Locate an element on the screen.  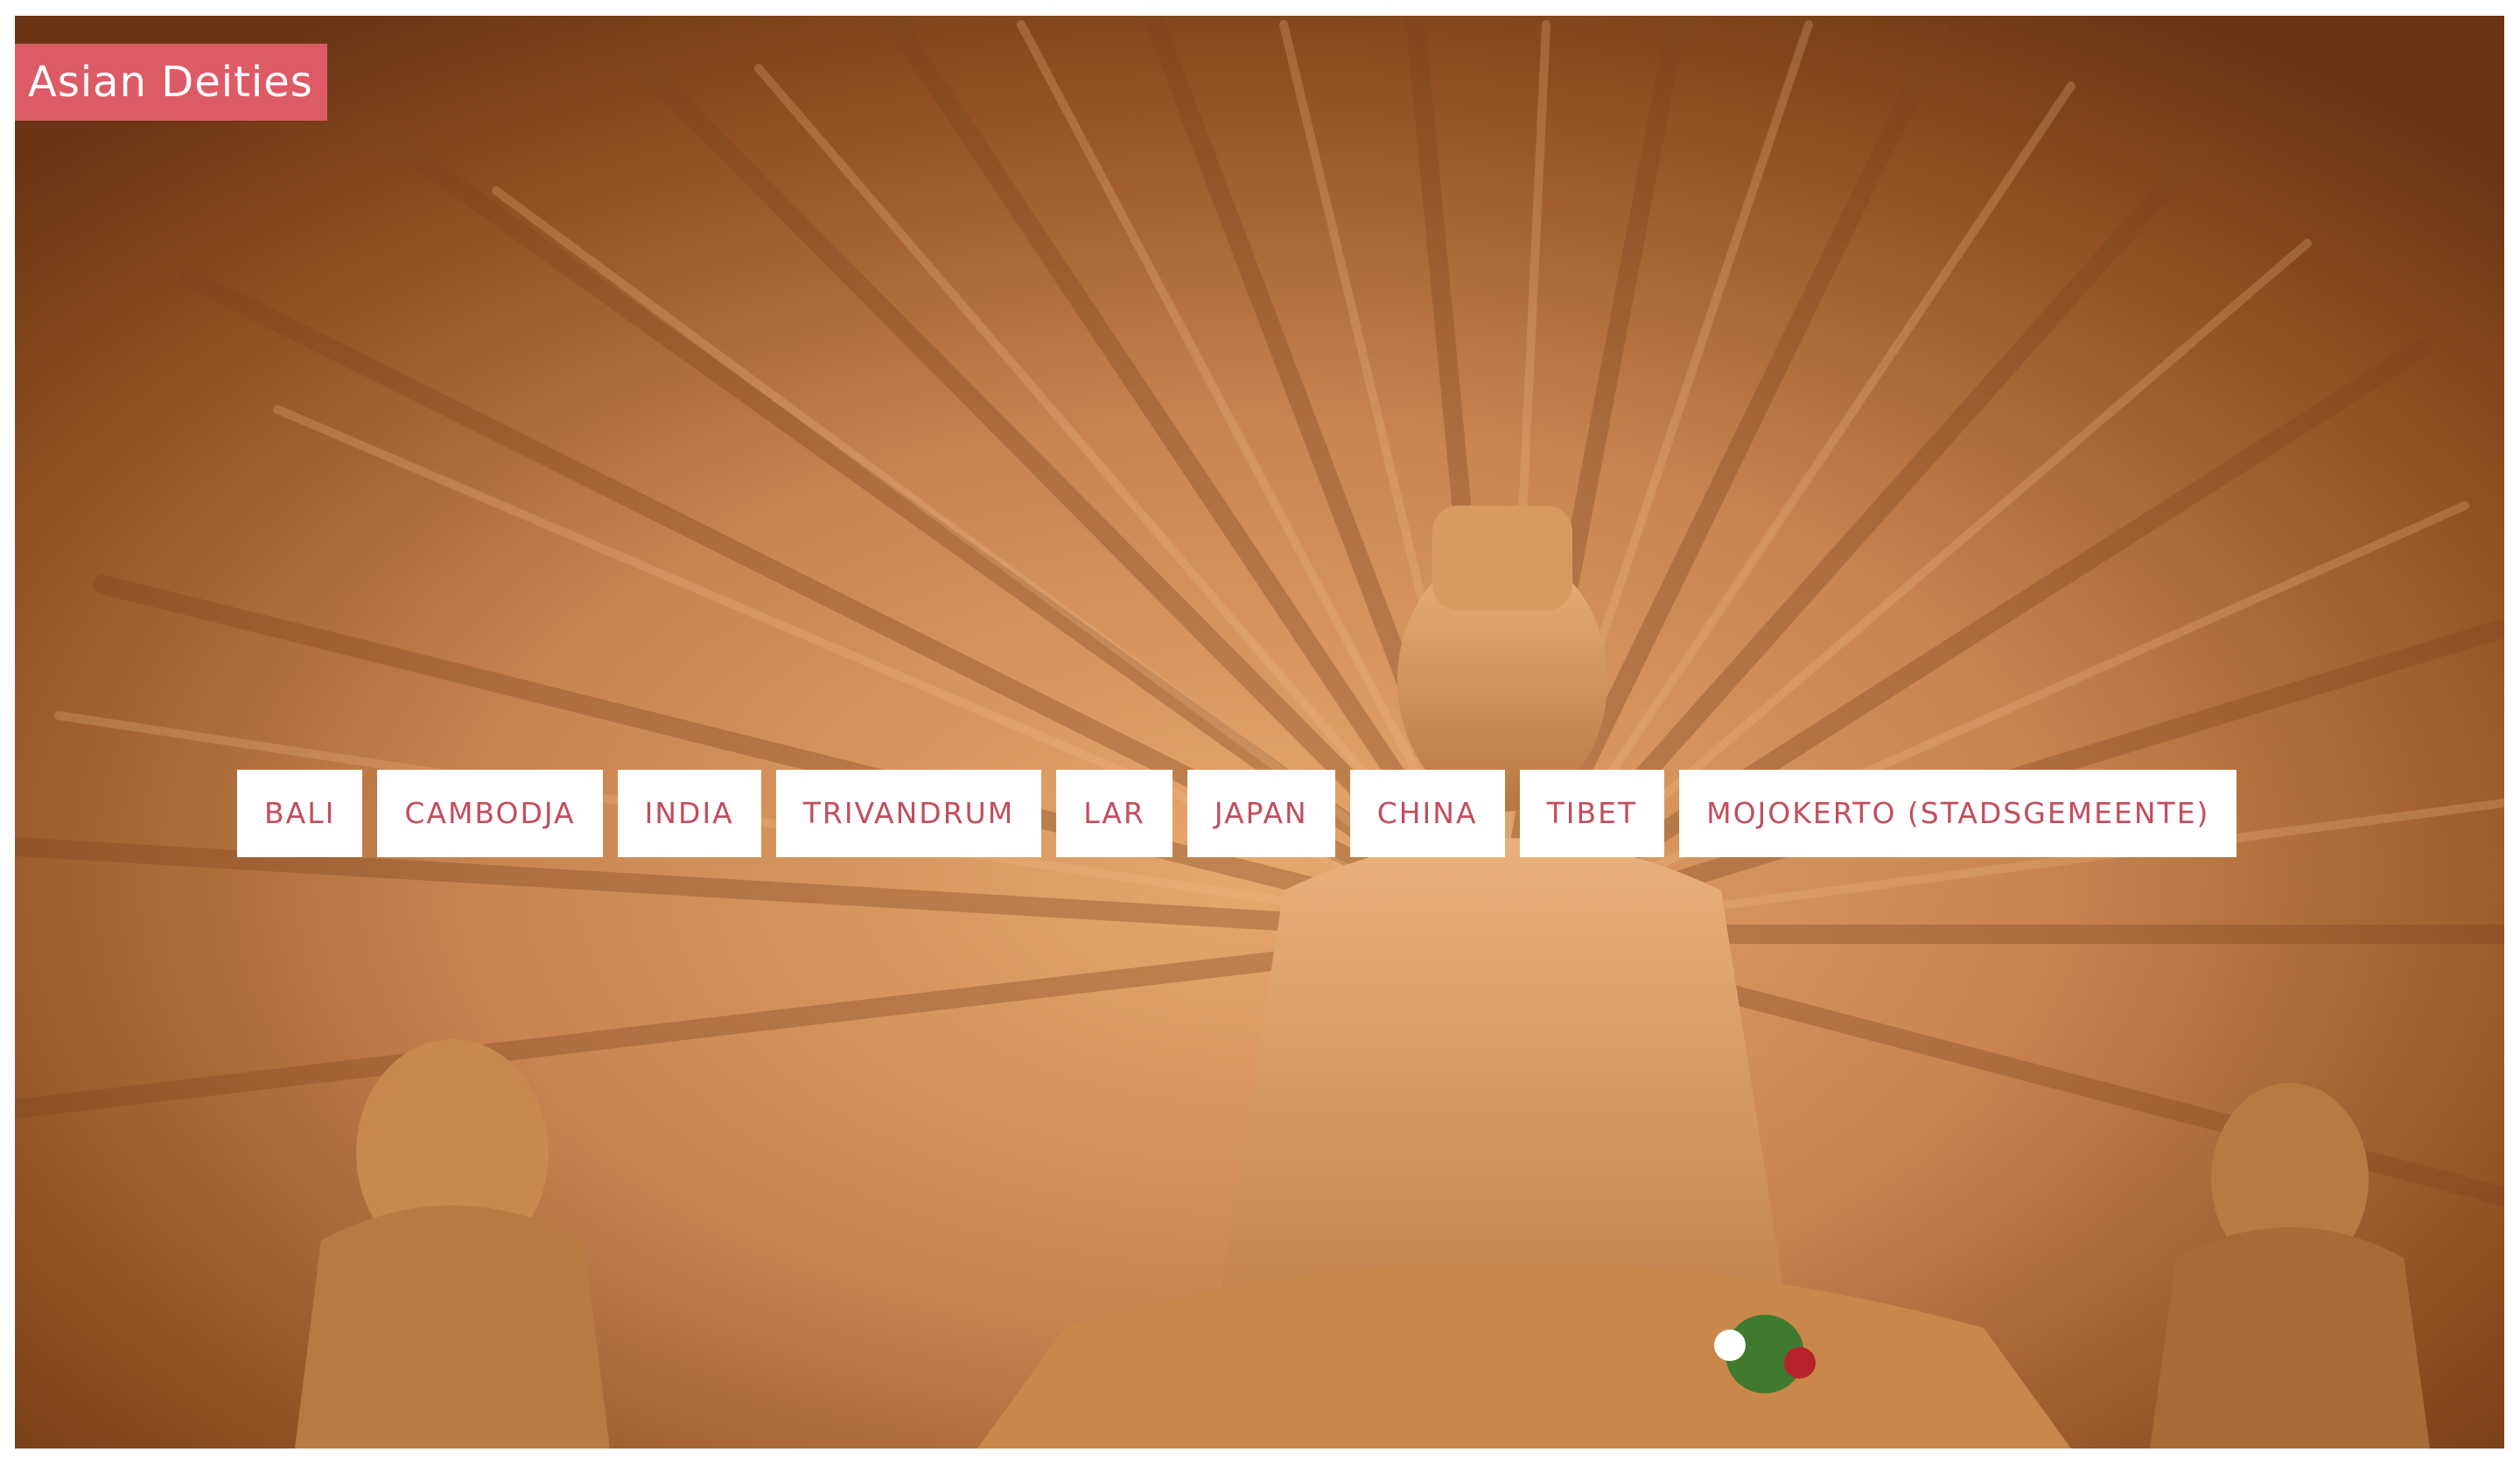
nav-item-mojokerto: MOJOKERTO (STADSGEMEENTE) is located at coordinates (1958, 814).